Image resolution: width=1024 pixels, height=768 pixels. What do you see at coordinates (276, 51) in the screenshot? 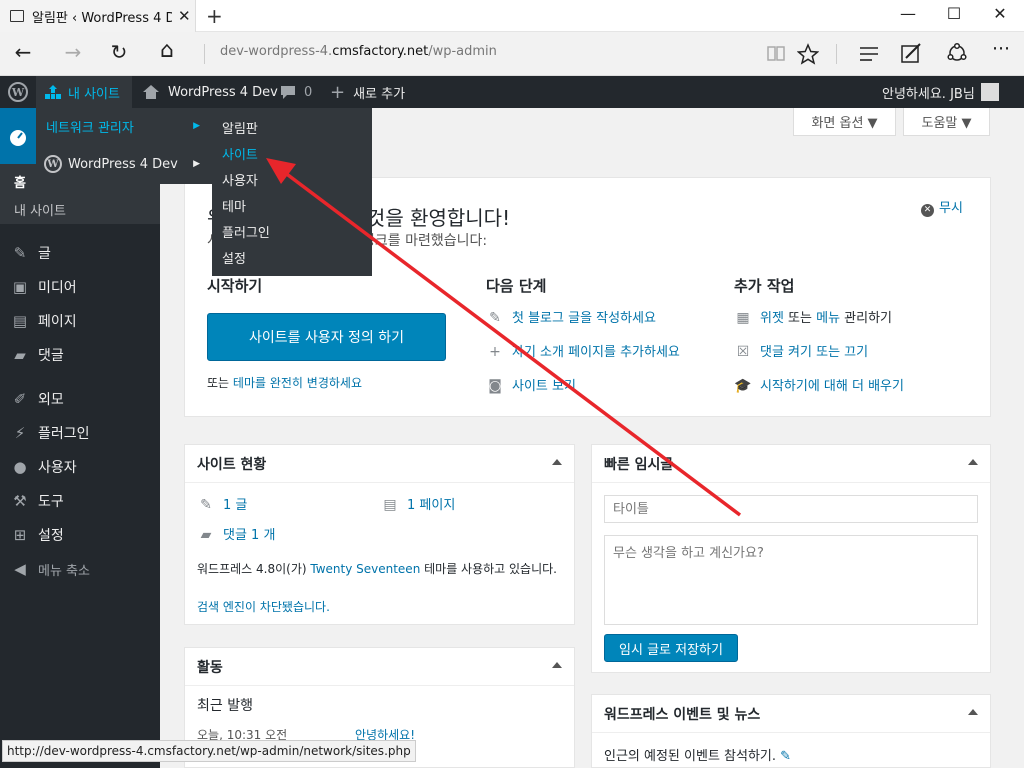
I see `url-prefix: dev-wordpress-4.` at bounding box center [276, 51].